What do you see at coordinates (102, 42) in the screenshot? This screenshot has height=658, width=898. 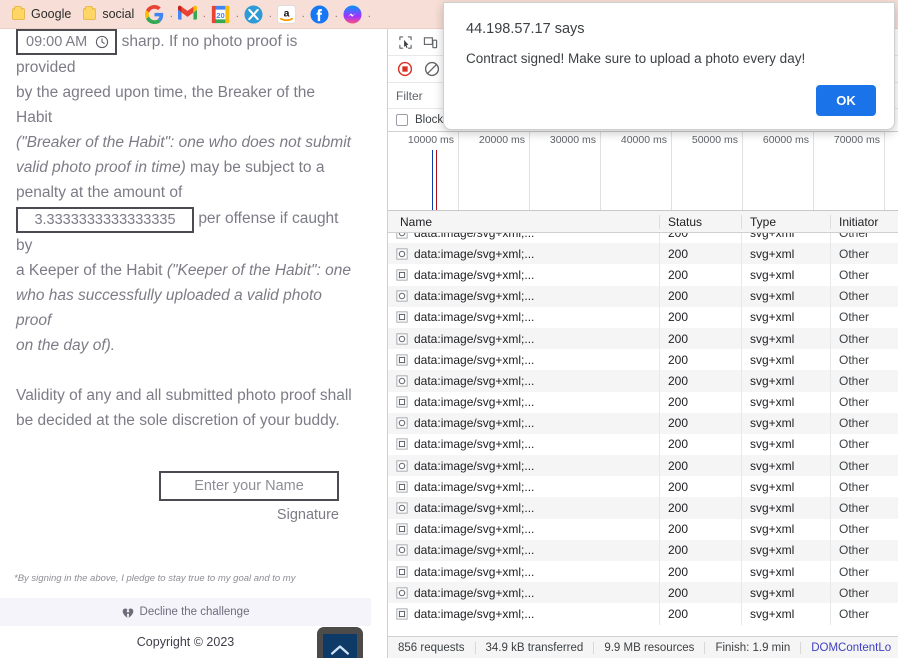 I see `clock-icon` at bounding box center [102, 42].